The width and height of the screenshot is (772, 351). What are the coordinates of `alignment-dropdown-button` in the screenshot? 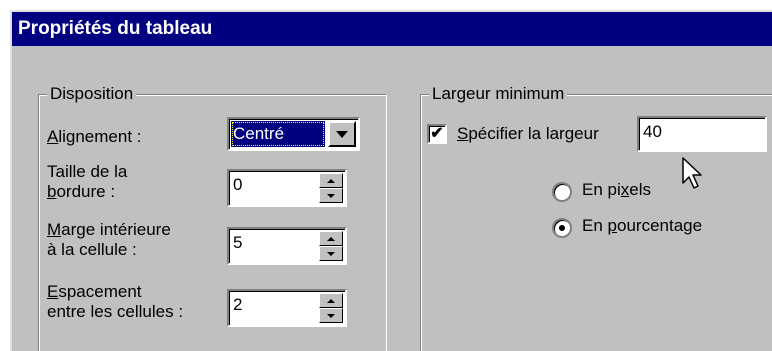 It's located at (342, 134).